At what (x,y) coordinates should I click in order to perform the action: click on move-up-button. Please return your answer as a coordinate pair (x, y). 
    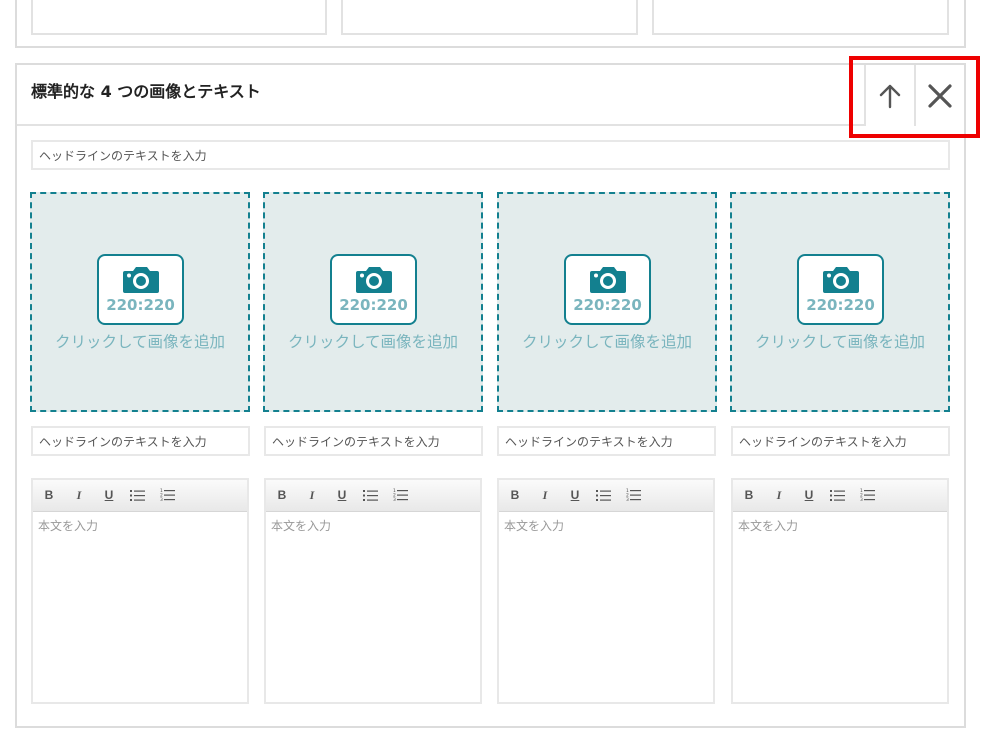
    Looking at the image, I should click on (889, 95).